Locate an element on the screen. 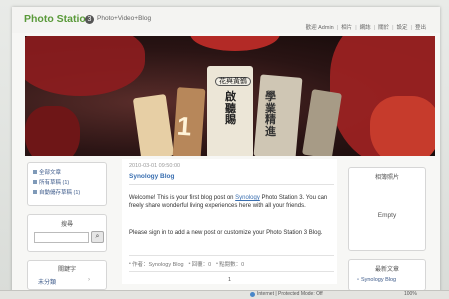 This screenshot has width=449, height=299. top-link-logout: 登出 is located at coordinates (418, 27).